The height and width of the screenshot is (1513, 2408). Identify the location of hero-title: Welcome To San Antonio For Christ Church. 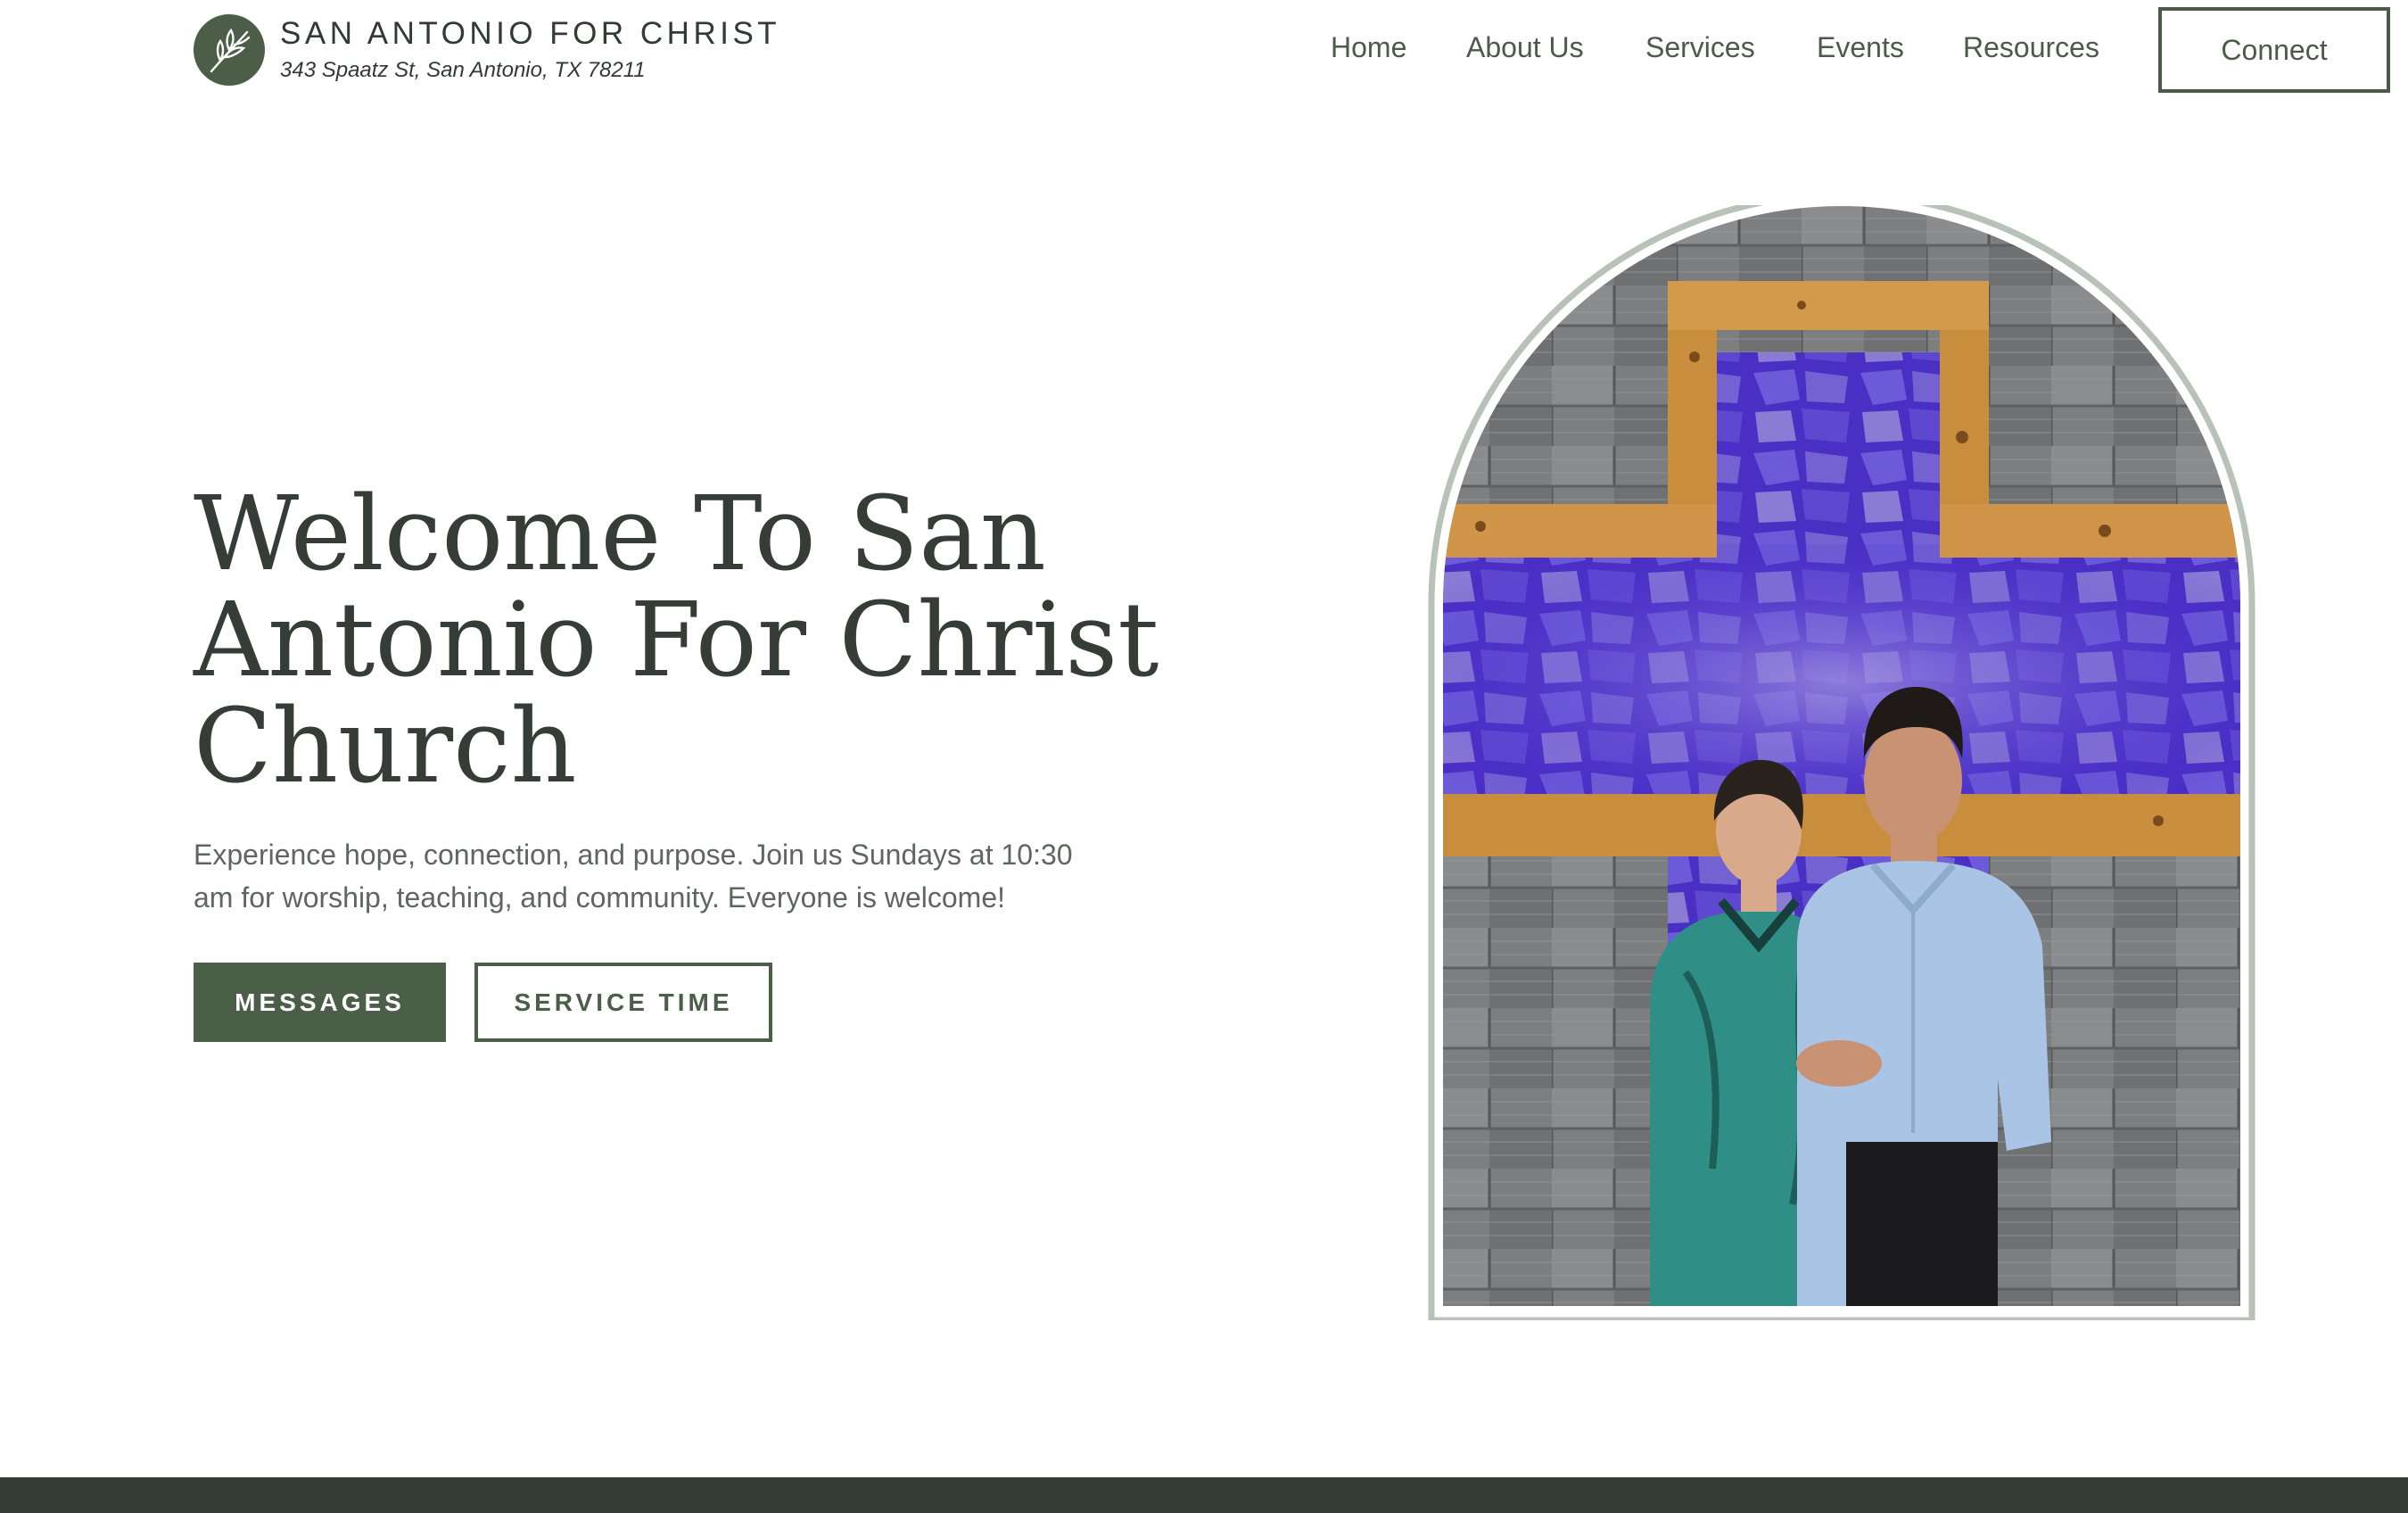
(676, 640).